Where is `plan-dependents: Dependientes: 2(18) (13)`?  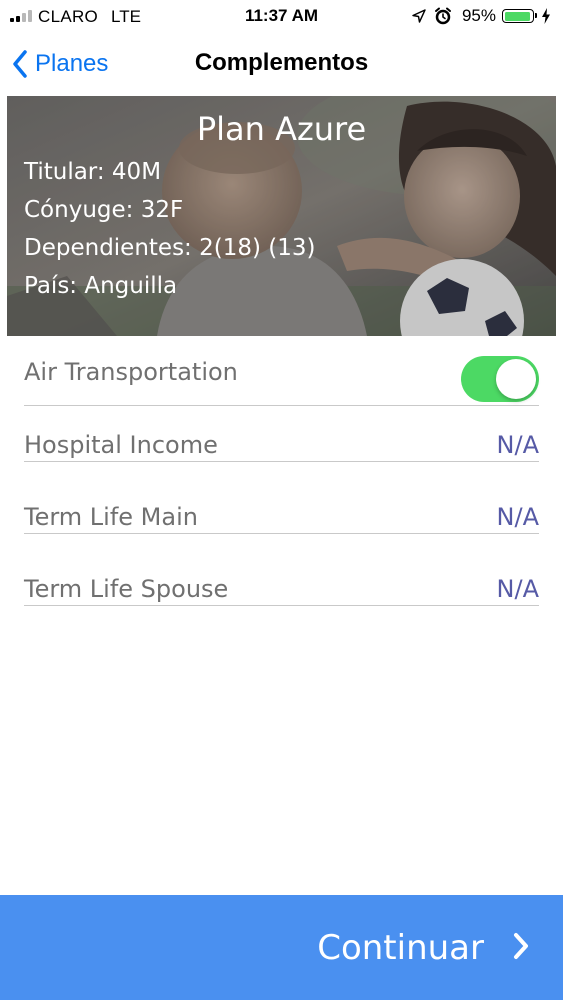
plan-dependents: Dependientes: 2(18) (13) is located at coordinates (170, 248).